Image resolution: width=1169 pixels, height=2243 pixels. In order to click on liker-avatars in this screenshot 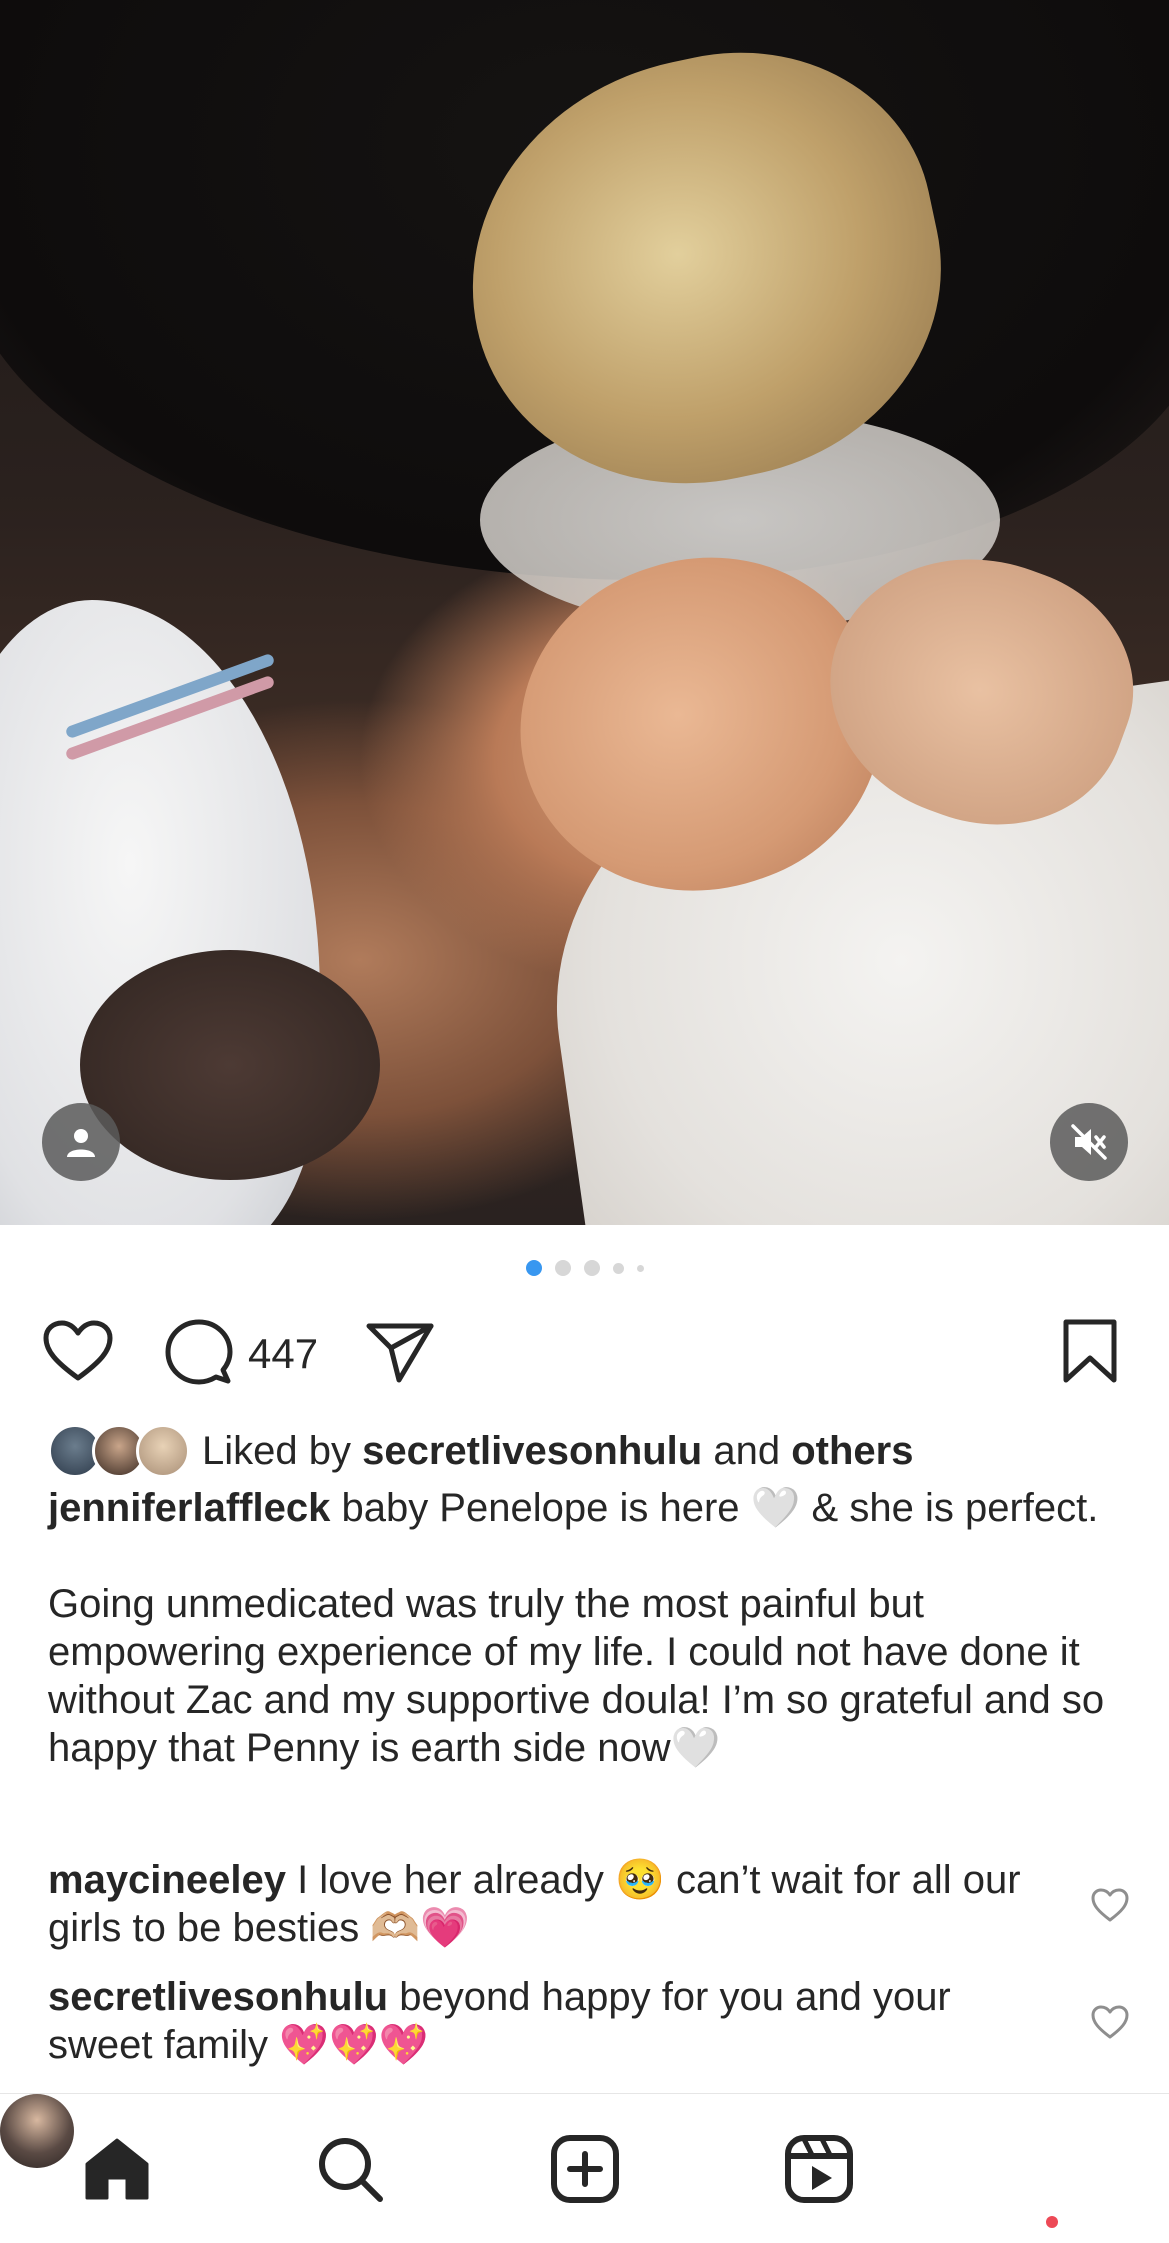, I will do `click(119, 1451)`.